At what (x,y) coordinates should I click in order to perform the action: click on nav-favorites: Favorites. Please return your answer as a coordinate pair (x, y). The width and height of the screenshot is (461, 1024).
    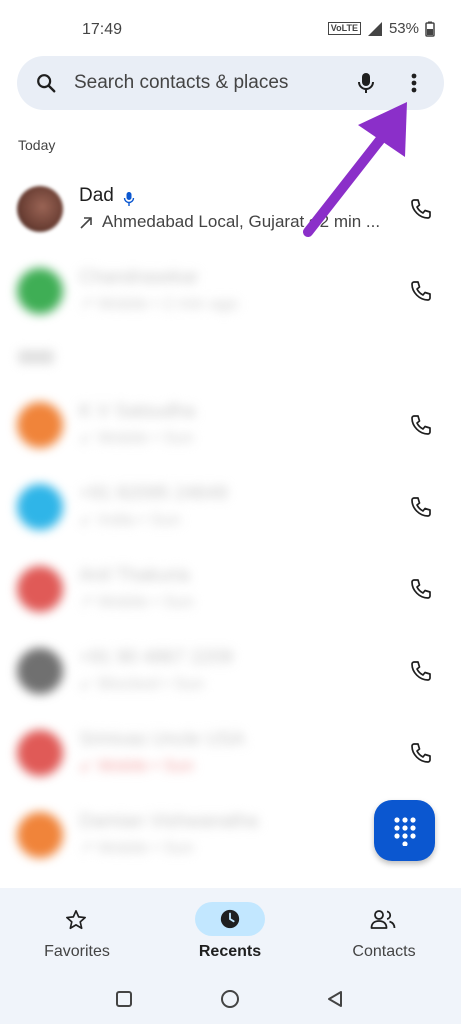
    Looking at the image, I should click on (77, 933).